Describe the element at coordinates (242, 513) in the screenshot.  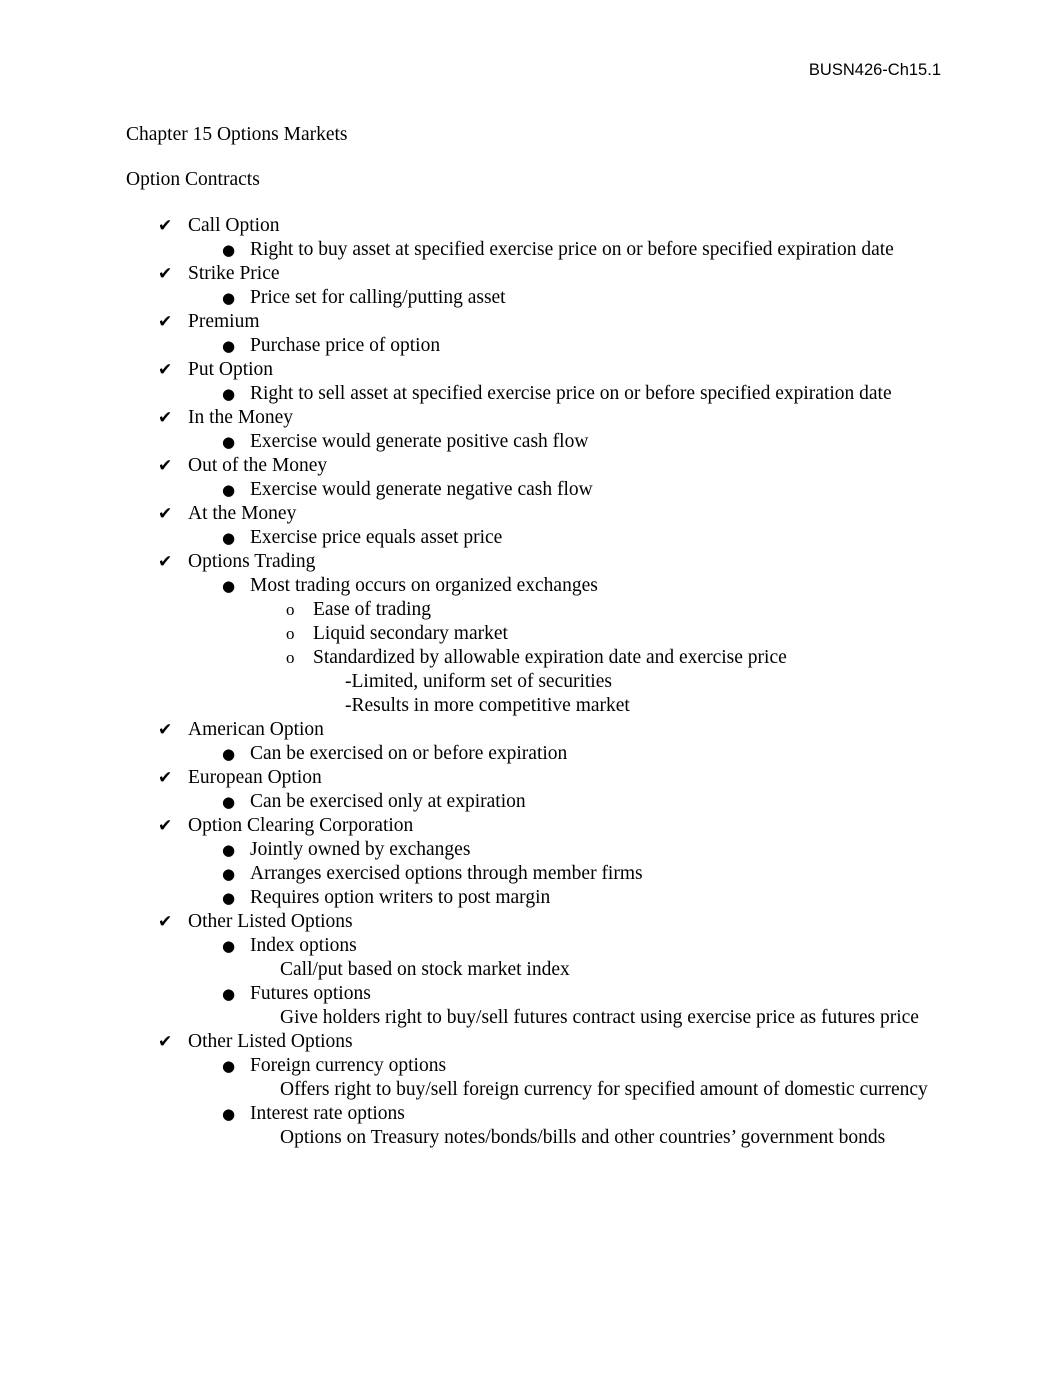
I see `outline-item-label: At the Money` at that location.